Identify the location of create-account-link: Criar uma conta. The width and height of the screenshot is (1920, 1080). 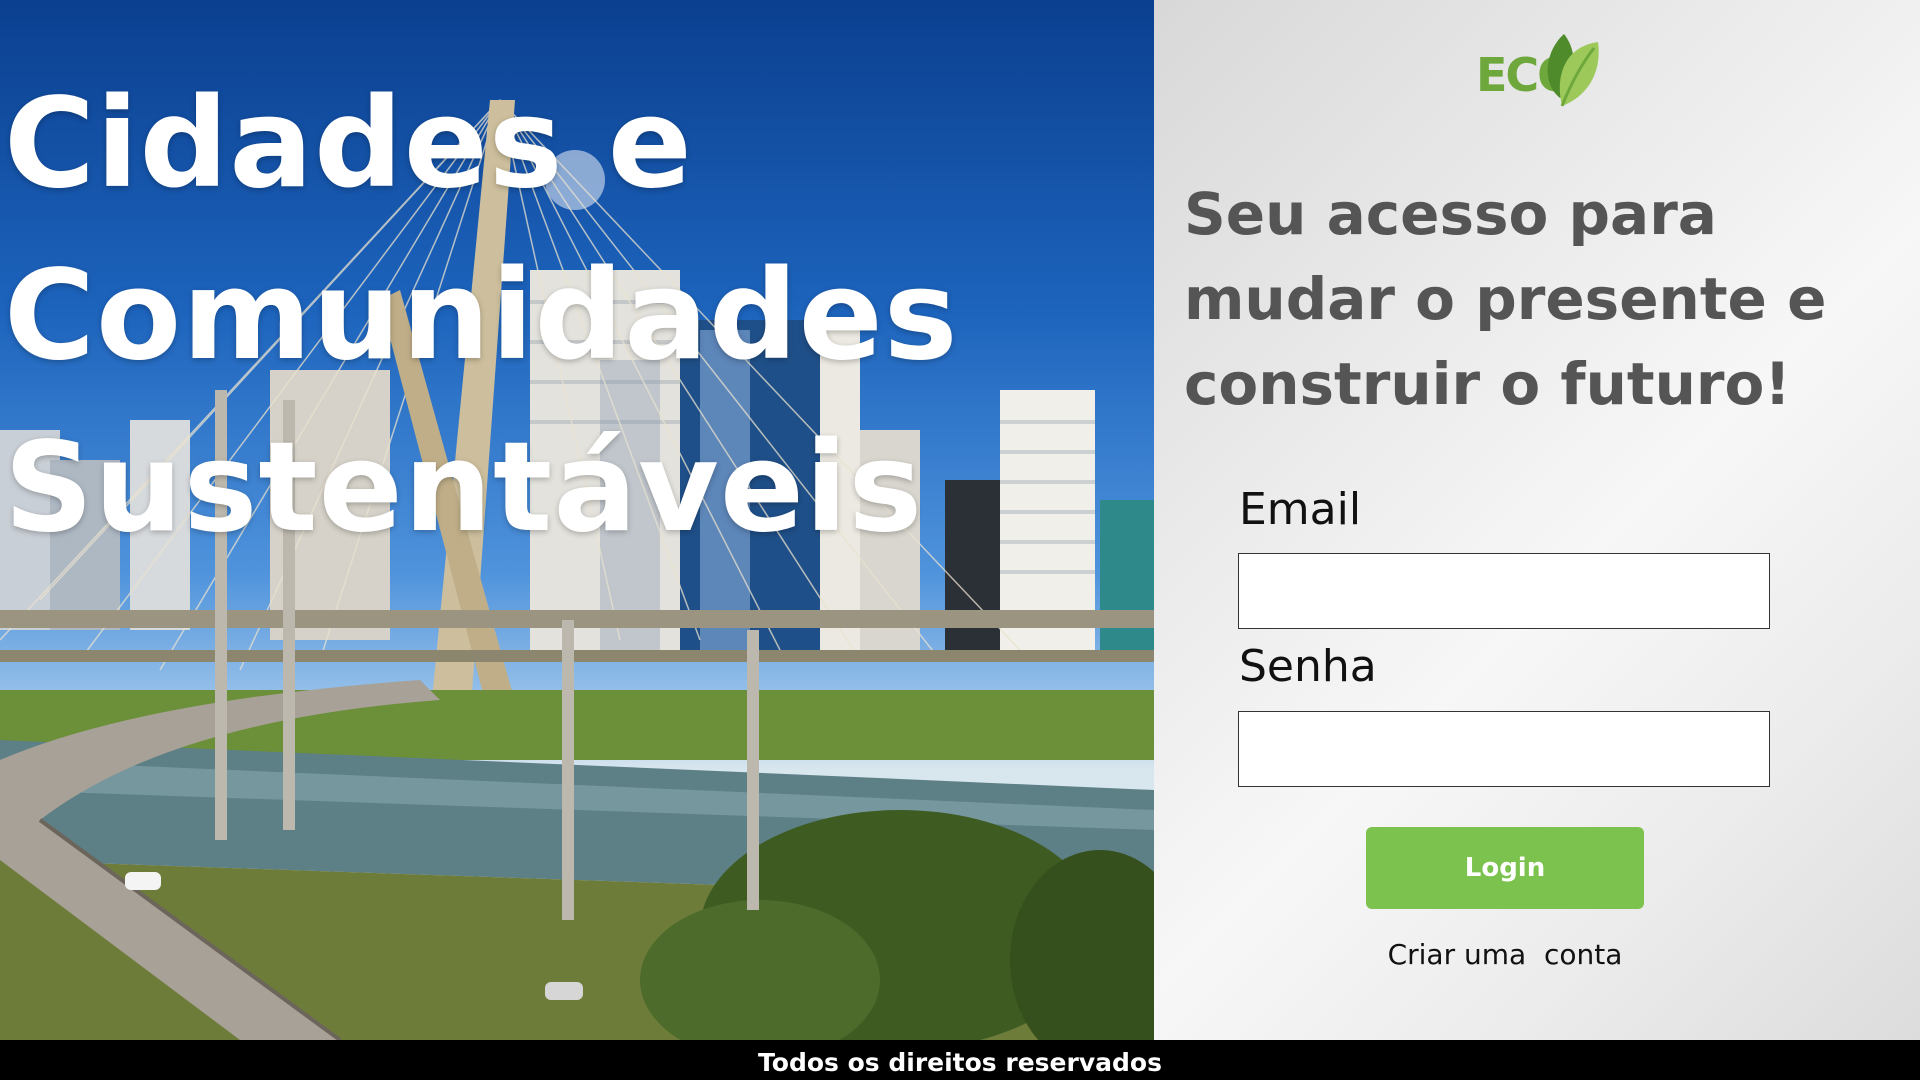
(1505, 954).